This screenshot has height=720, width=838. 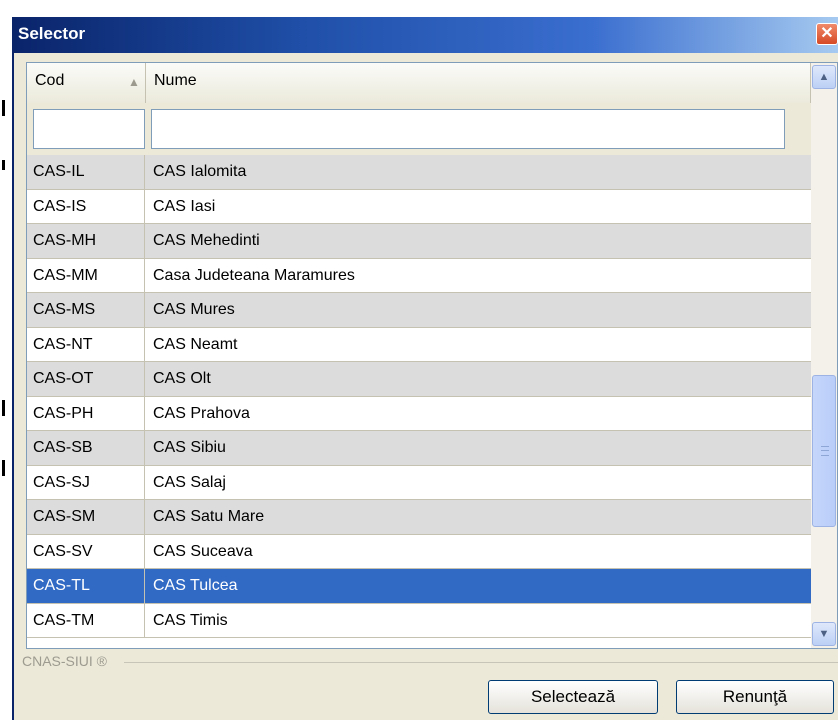 What do you see at coordinates (824, 355) in the screenshot?
I see `vertical-scrollbar: ▲ ▼` at bounding box center [824, 355].